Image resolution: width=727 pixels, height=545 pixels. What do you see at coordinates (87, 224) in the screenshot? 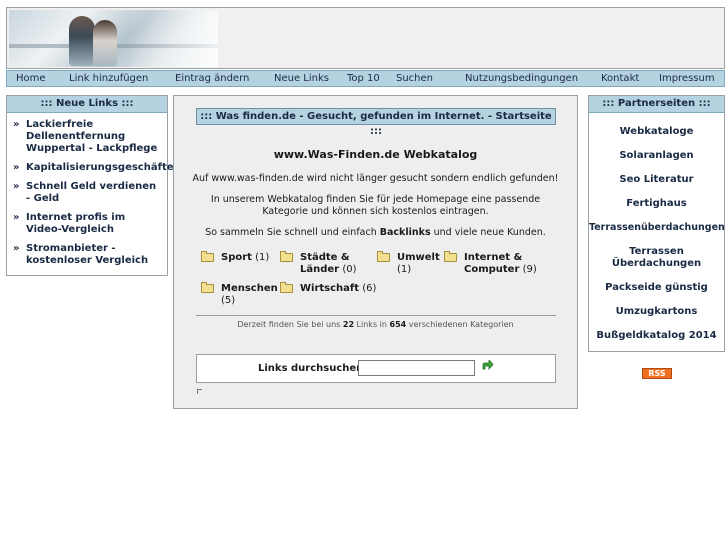
I see `list-item: » Internet profis im Video-Vergleich` at bounding box center [87, 224].